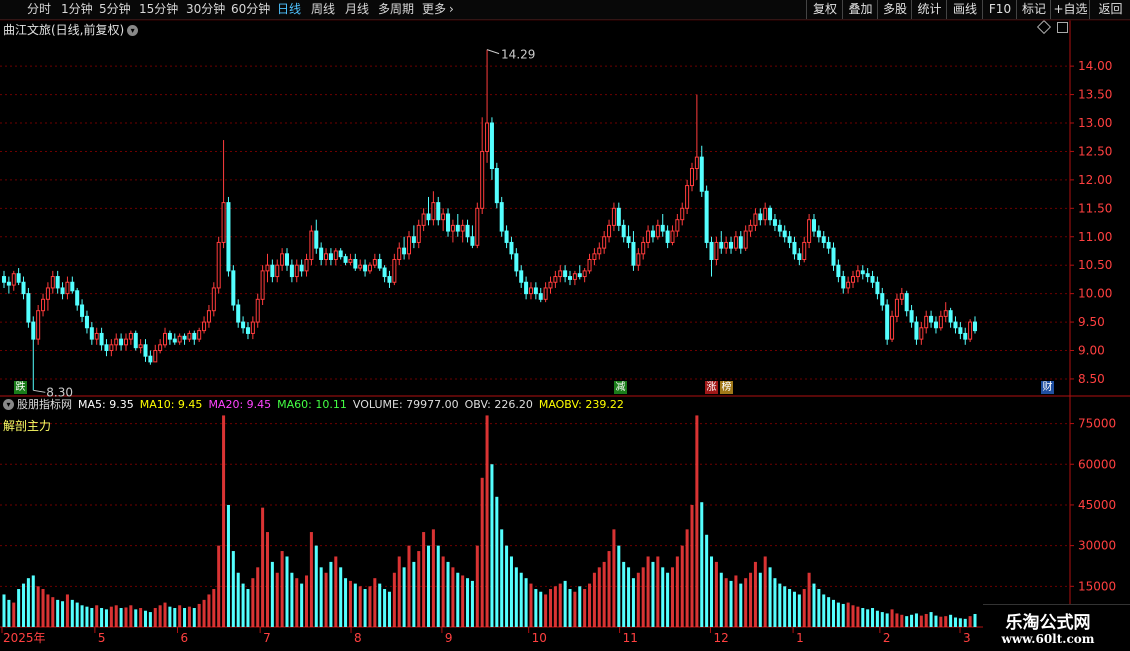  What do you see at coordinates (1048, 623) in the screenshot?
I see `watermark-title: 乐淘公式网` at bounding box center [1048, 623].